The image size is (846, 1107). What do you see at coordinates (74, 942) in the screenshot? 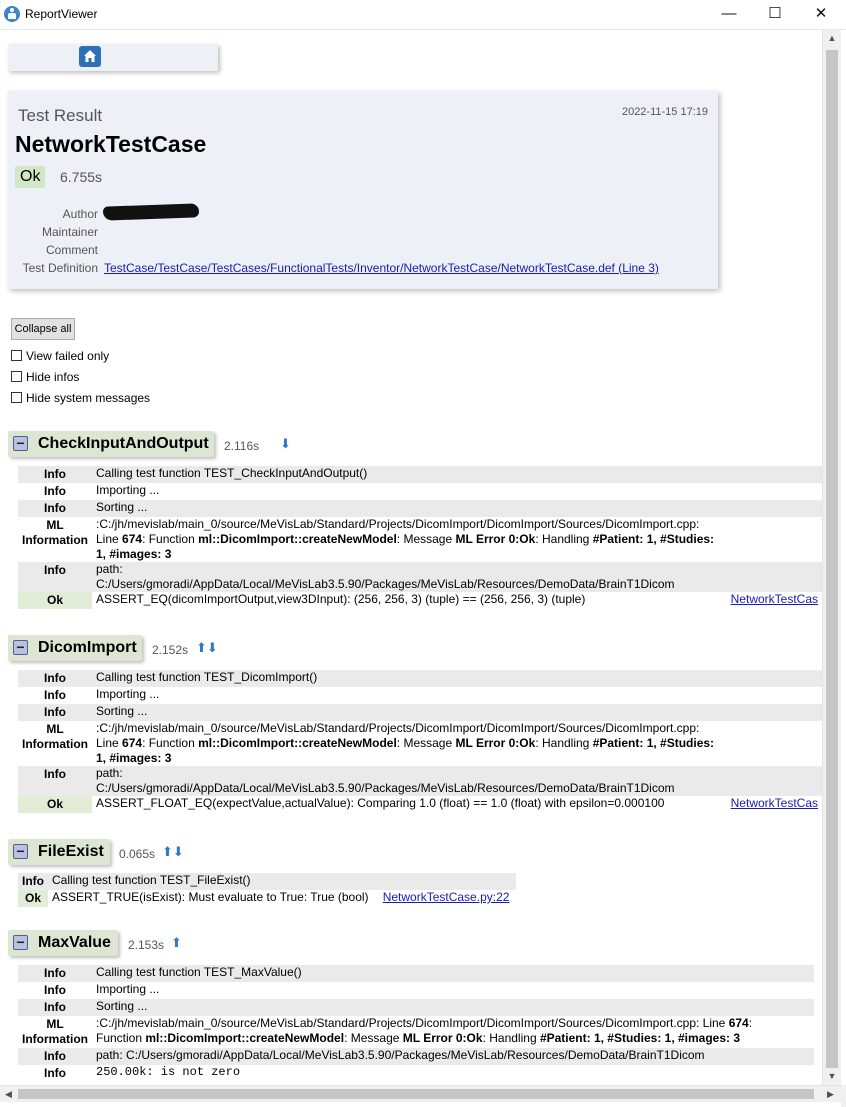
I see `section-title: MaxValue` at bounding box center [74, 942].